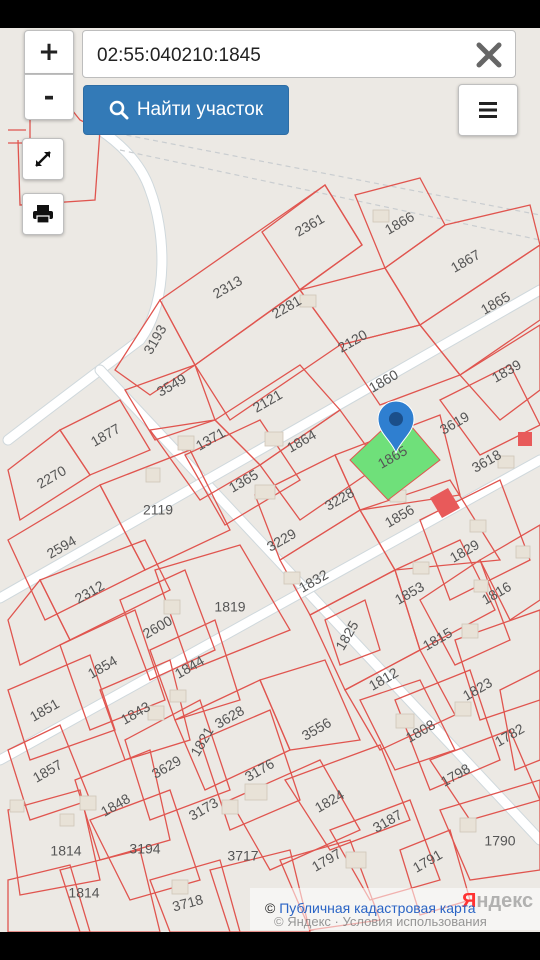 Image resolution: width=540 pixels, height=960 pixels. Describe the element at coordinates (202, 741) in the screenshot. I see `plot-label: 1821` at that location.